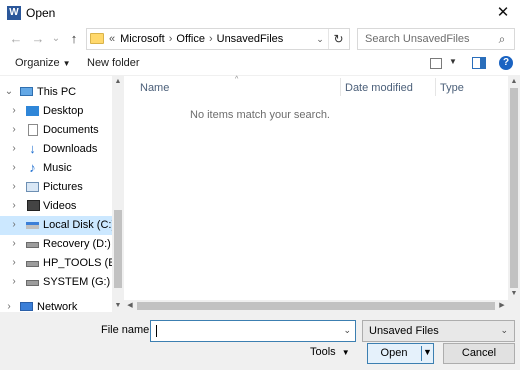 The height and width of the screenshot is (370, 520). I want to click on forward-button: →, so click(38, 39).